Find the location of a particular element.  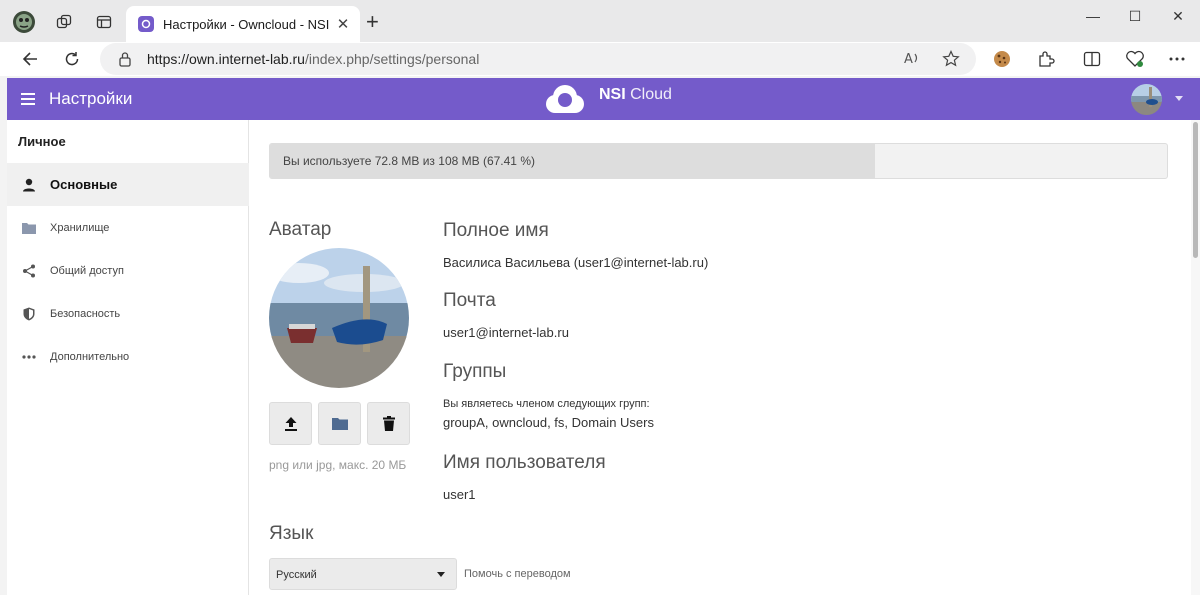

new-tab-button: + is located at coordinates (372, 22).